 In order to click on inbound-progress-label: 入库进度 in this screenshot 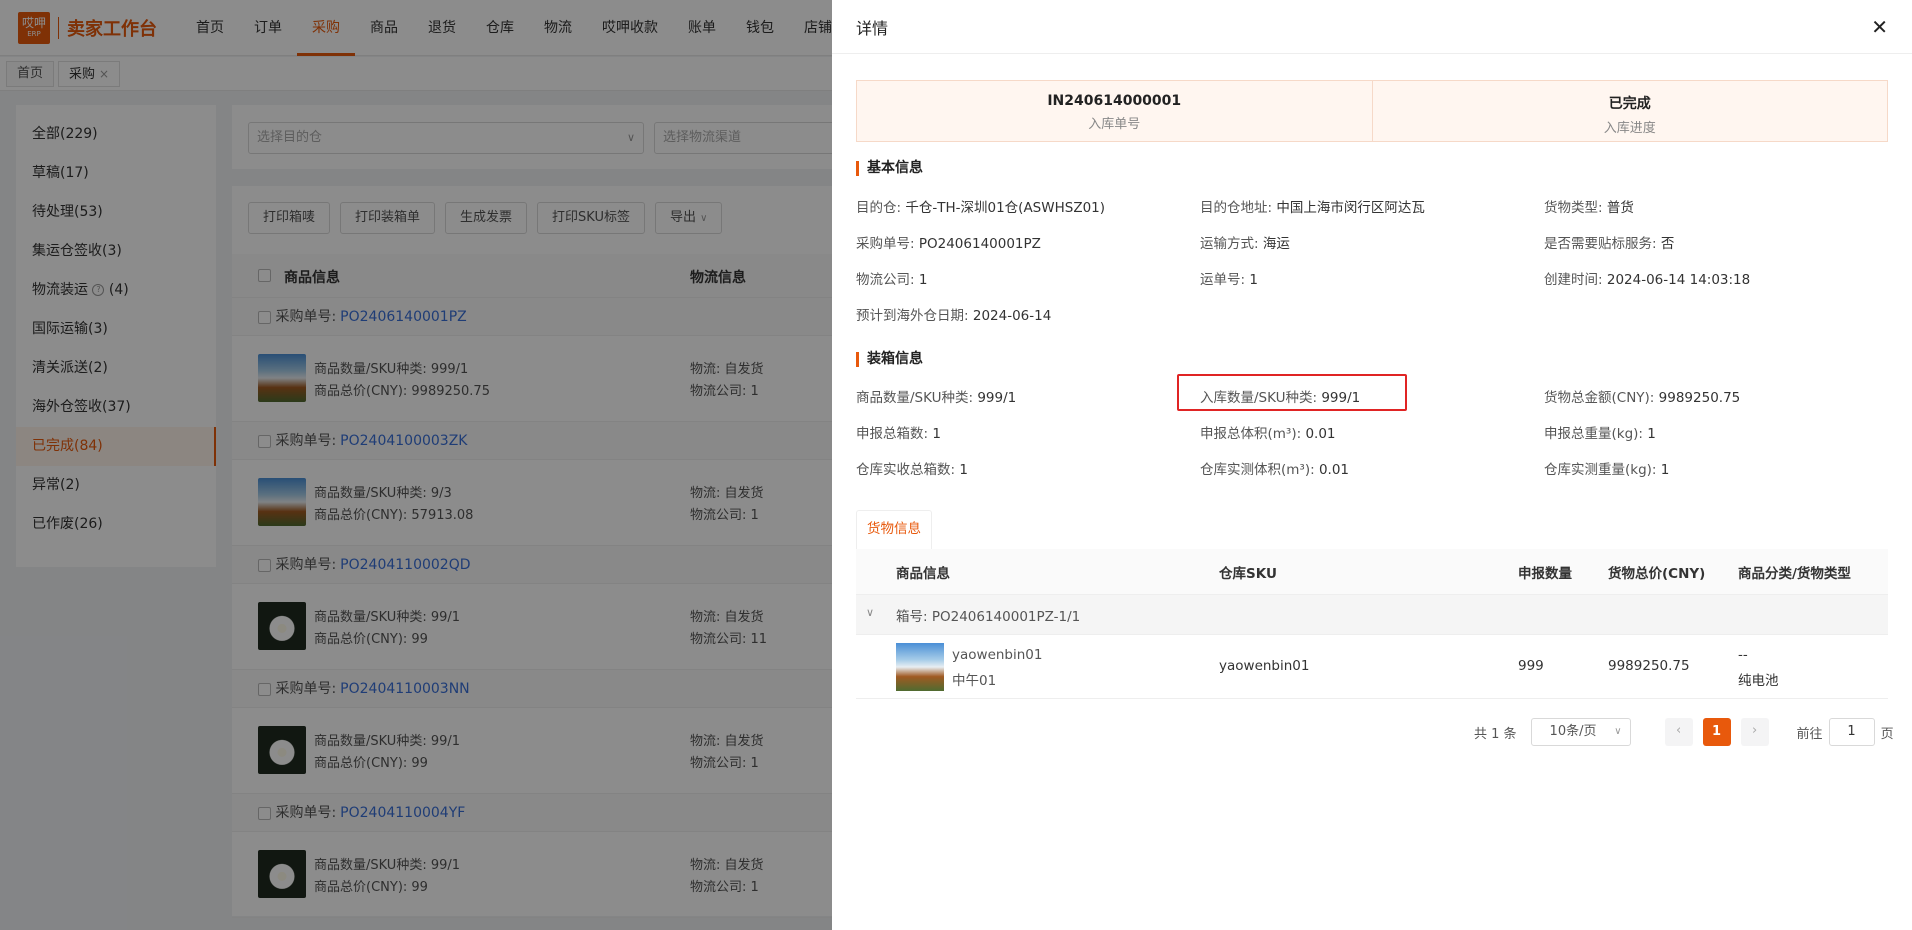, I will do `click(1629, 128)`.